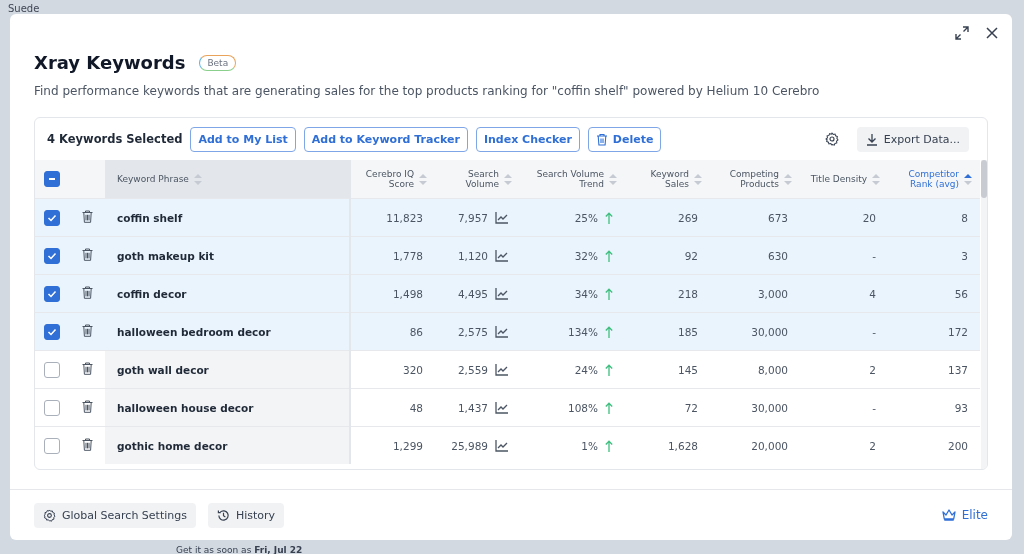 The image size is (1024, 554). I want to click on table-cell: 2,559, so click(472, 369).